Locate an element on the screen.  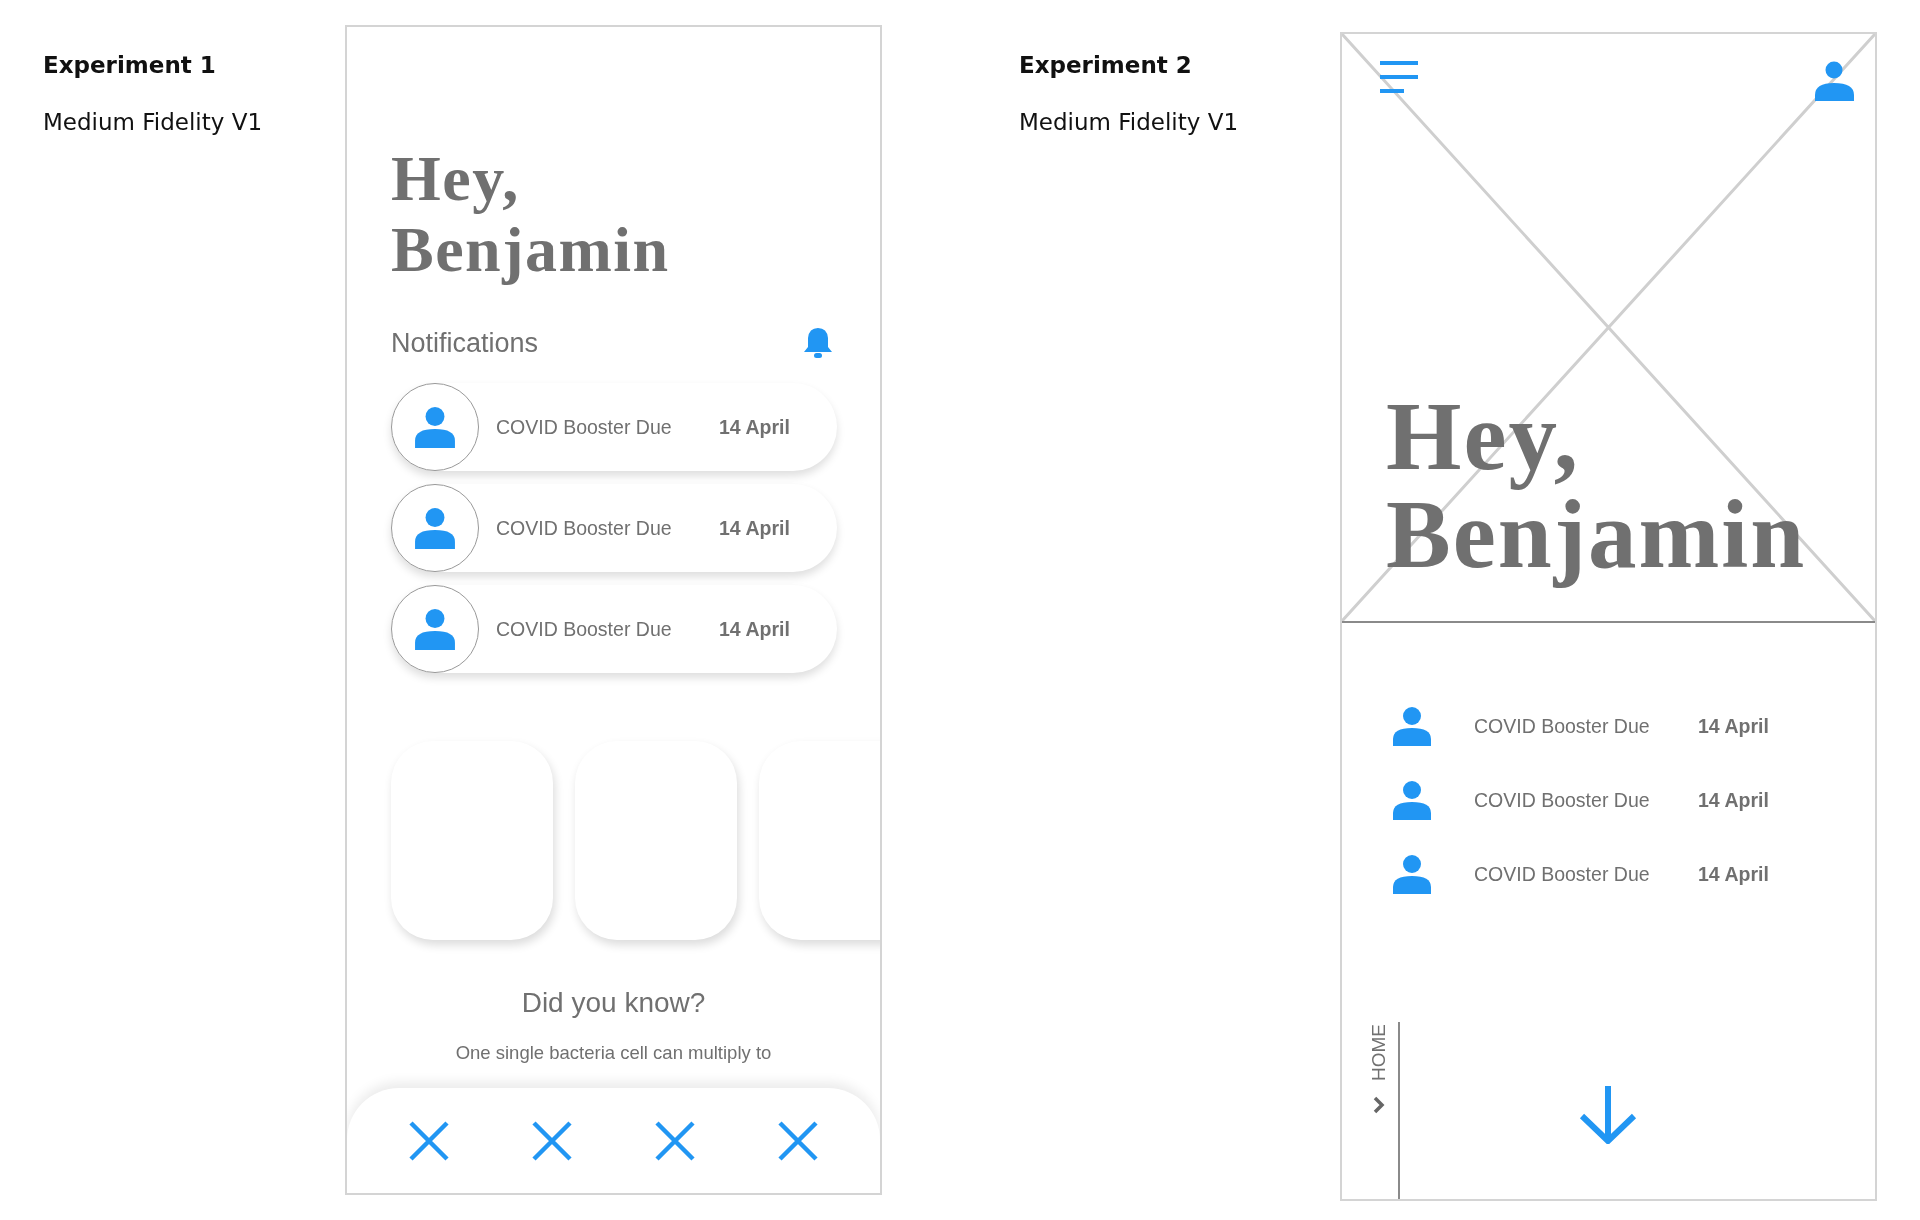
experiment-title: Experiment 1 is located at coordinates (130, 65).